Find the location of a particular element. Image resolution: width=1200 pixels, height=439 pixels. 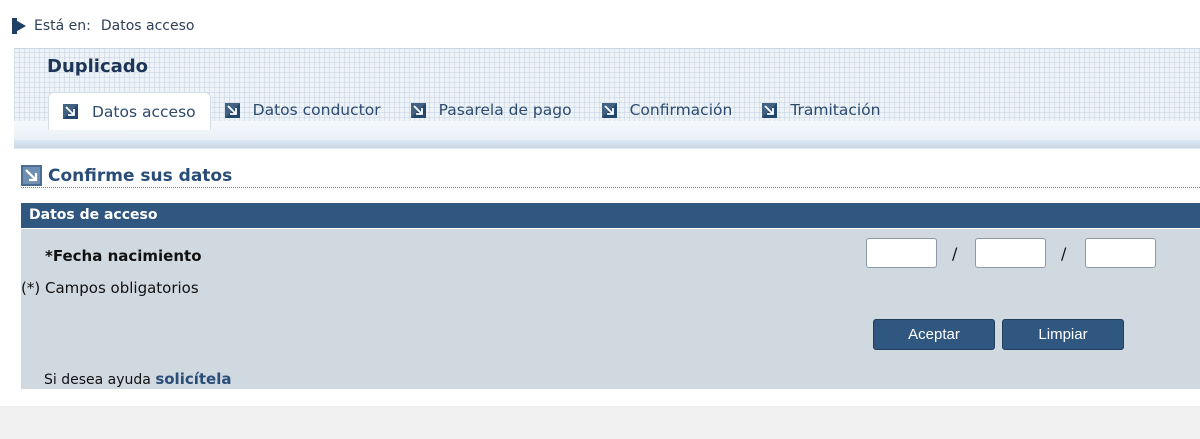

help-label: Si desea ayuda is located at coordinates (97, 380).